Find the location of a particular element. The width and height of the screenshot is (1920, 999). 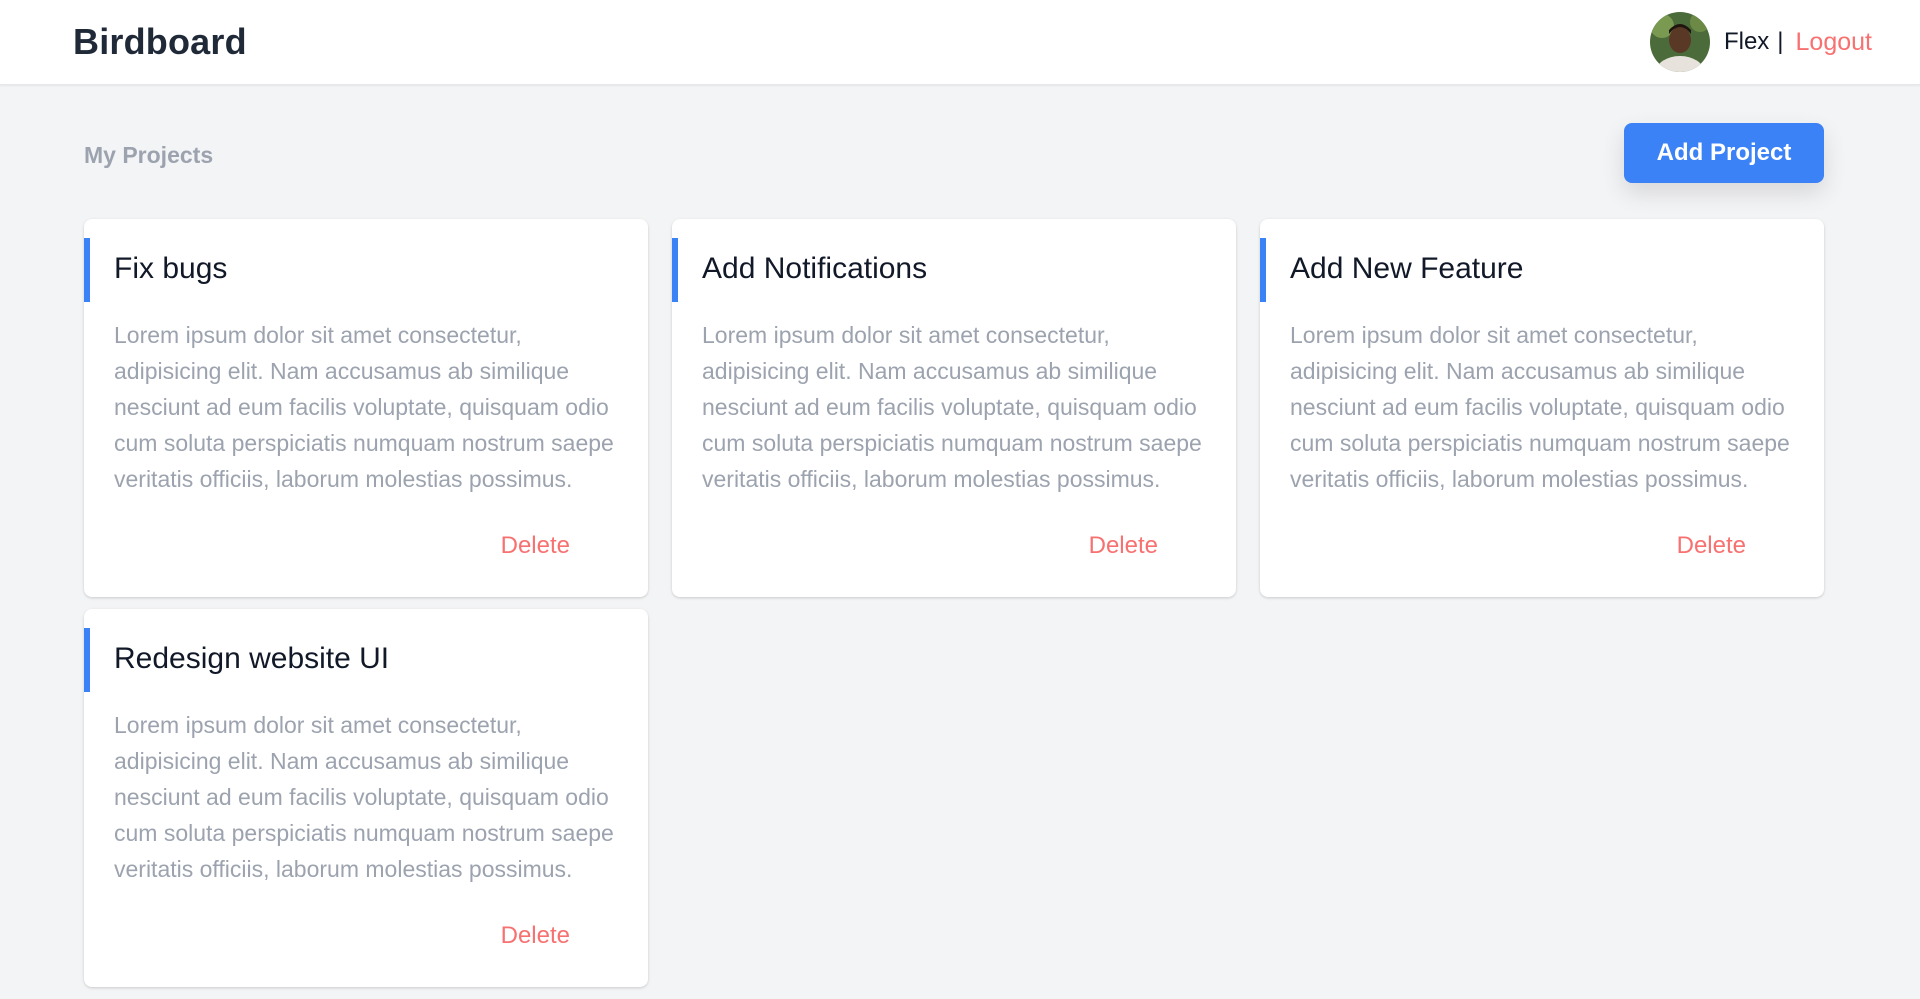

avatar-image is located at coordinates (1679, 42).